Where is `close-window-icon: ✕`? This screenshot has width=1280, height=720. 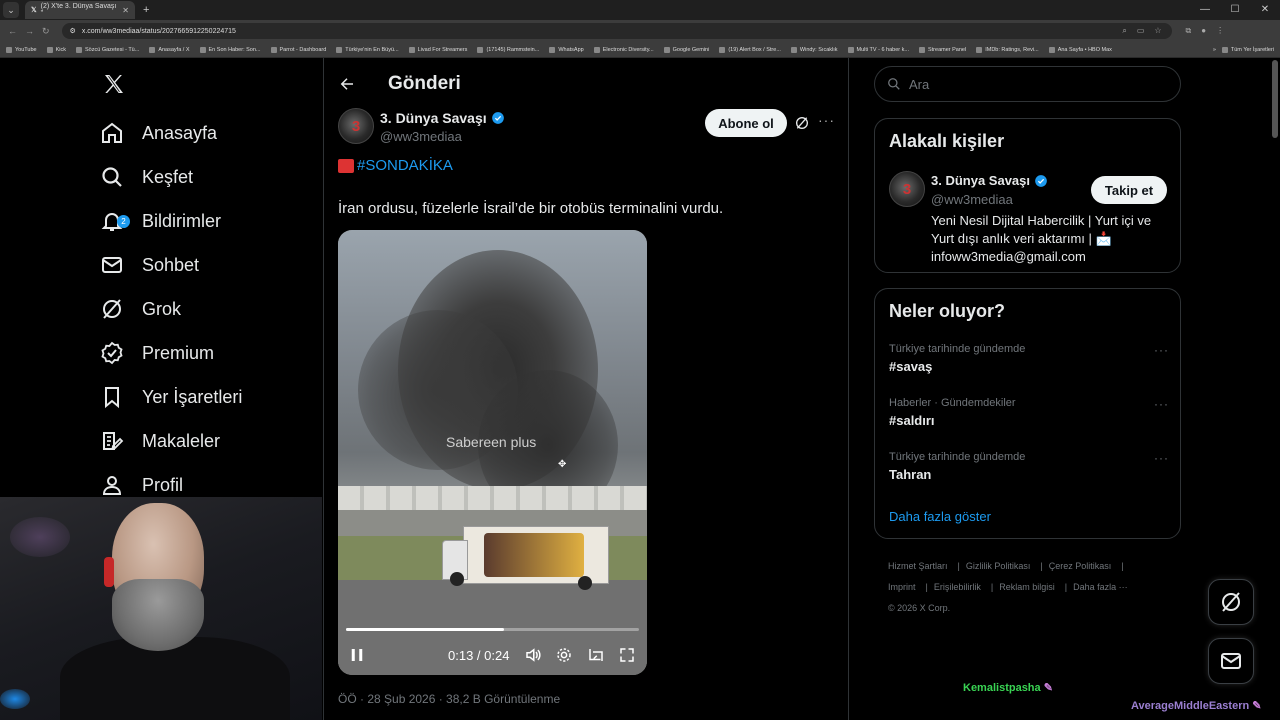
close-window-icon: ✕ is located at coordinates (1265, 10).